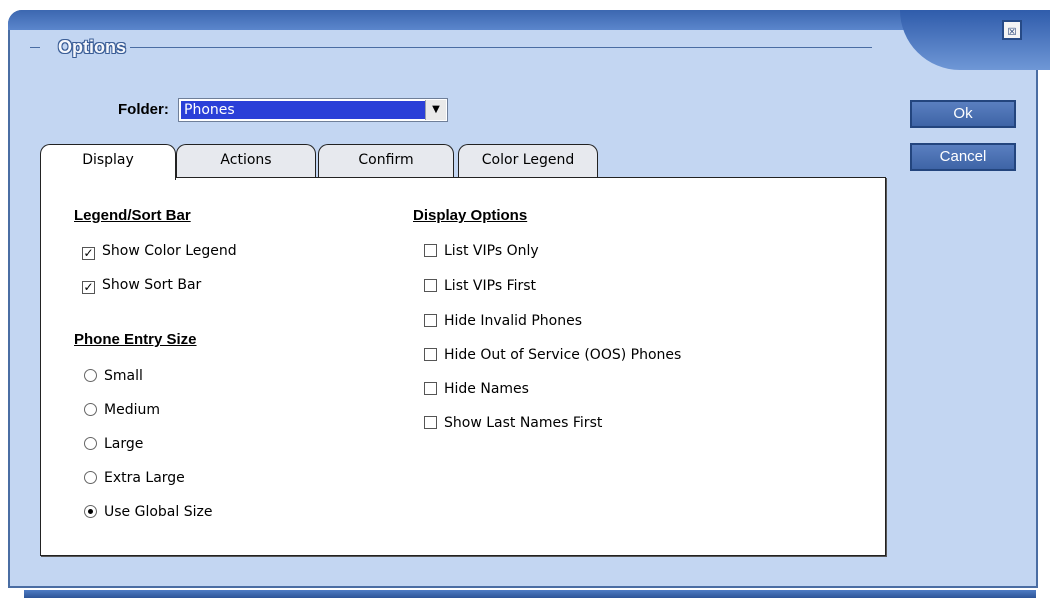 The image size is (1055, 600). What do you see at coordinates (90, 511) in the screenshot?
I see `radio-button-selected-icon` at bounding box center [90, 511].